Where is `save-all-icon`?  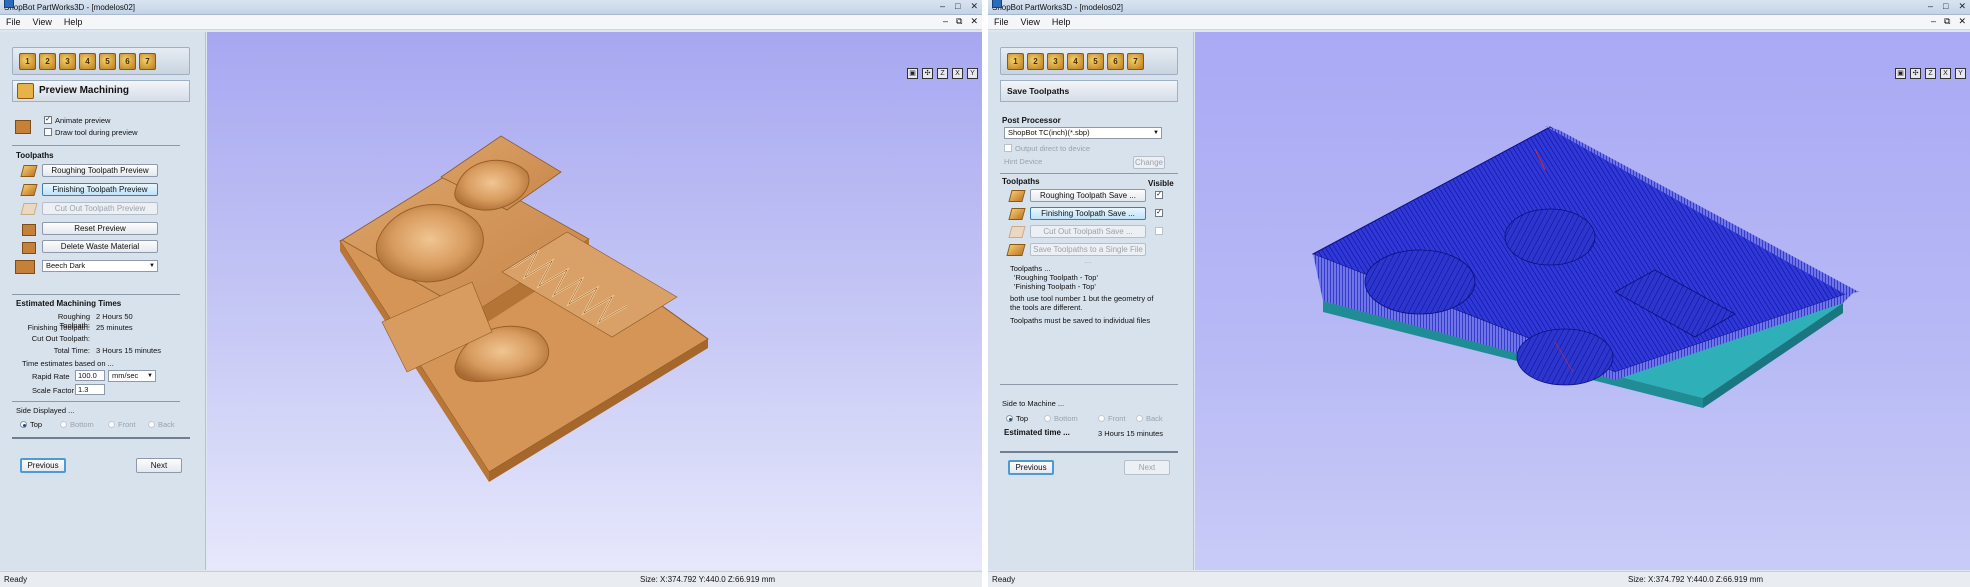
save-all-icon is located at coordinates (1016, 250).